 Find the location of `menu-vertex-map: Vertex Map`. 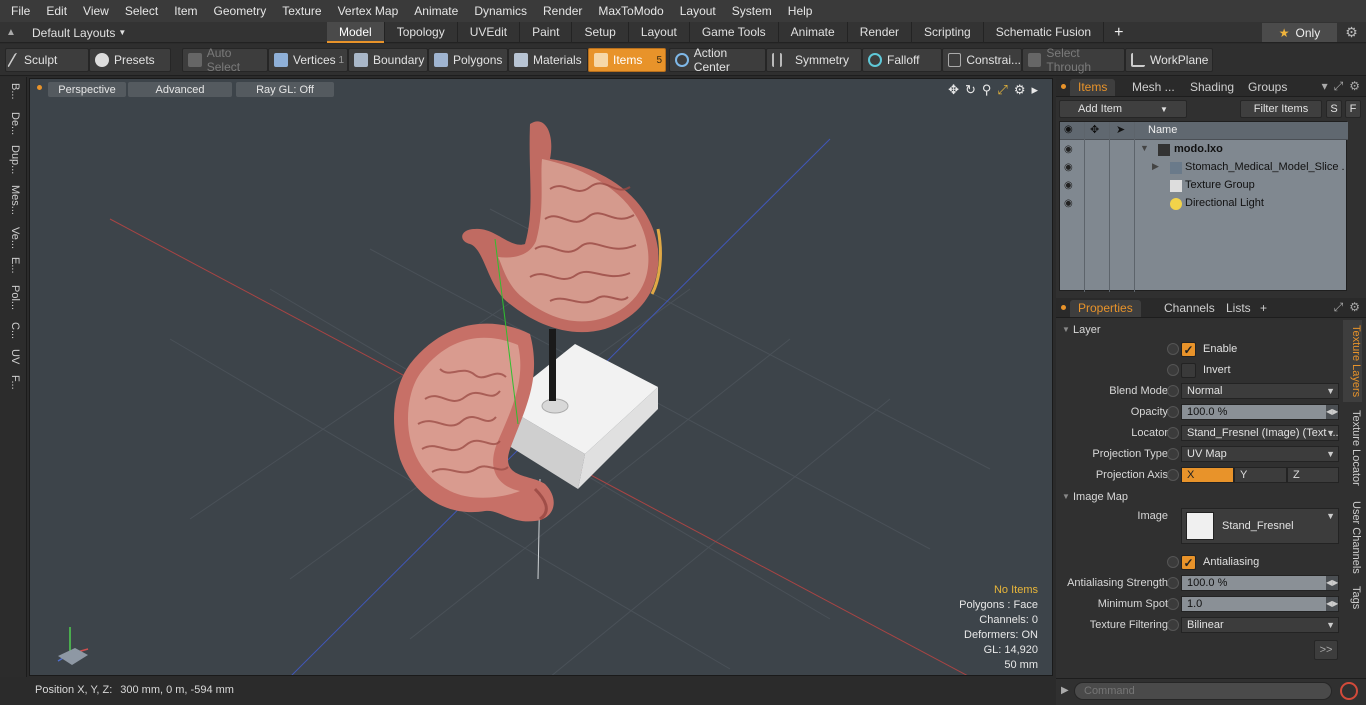

menu-vertex-map: Vertex Map is located at coordinates (368, 11).